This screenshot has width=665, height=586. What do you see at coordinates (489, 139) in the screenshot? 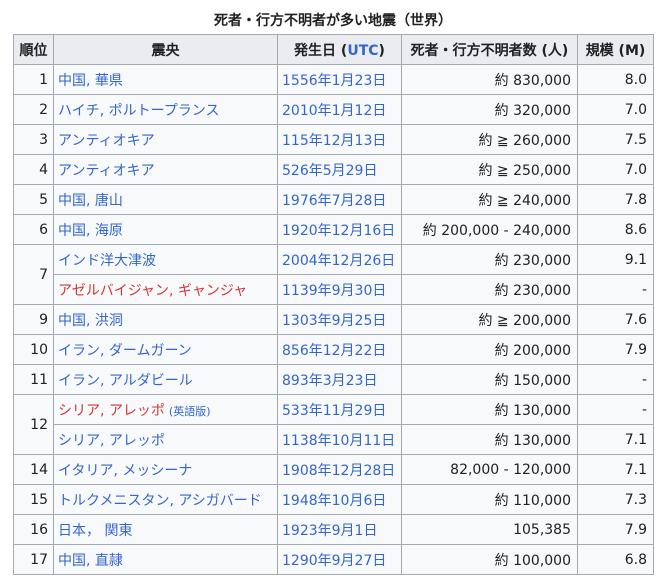
I see `deaths-cell: 約 ≧ 260,000` at bounding box center [489, 139].